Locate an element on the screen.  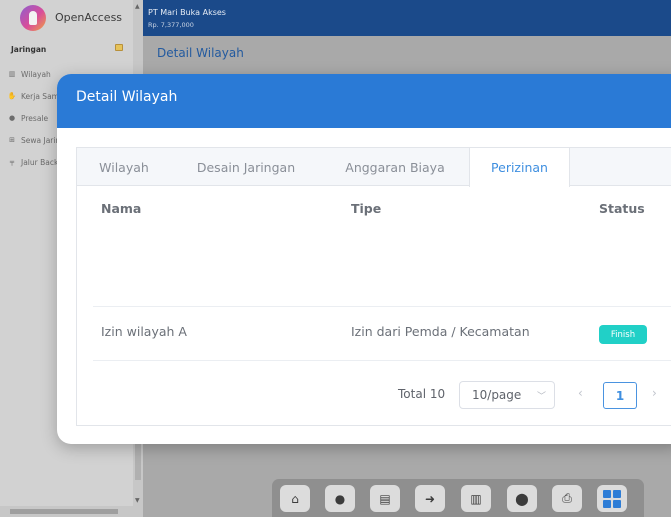
dock-home-button: ⌂ is located at coordinates (295, 498).